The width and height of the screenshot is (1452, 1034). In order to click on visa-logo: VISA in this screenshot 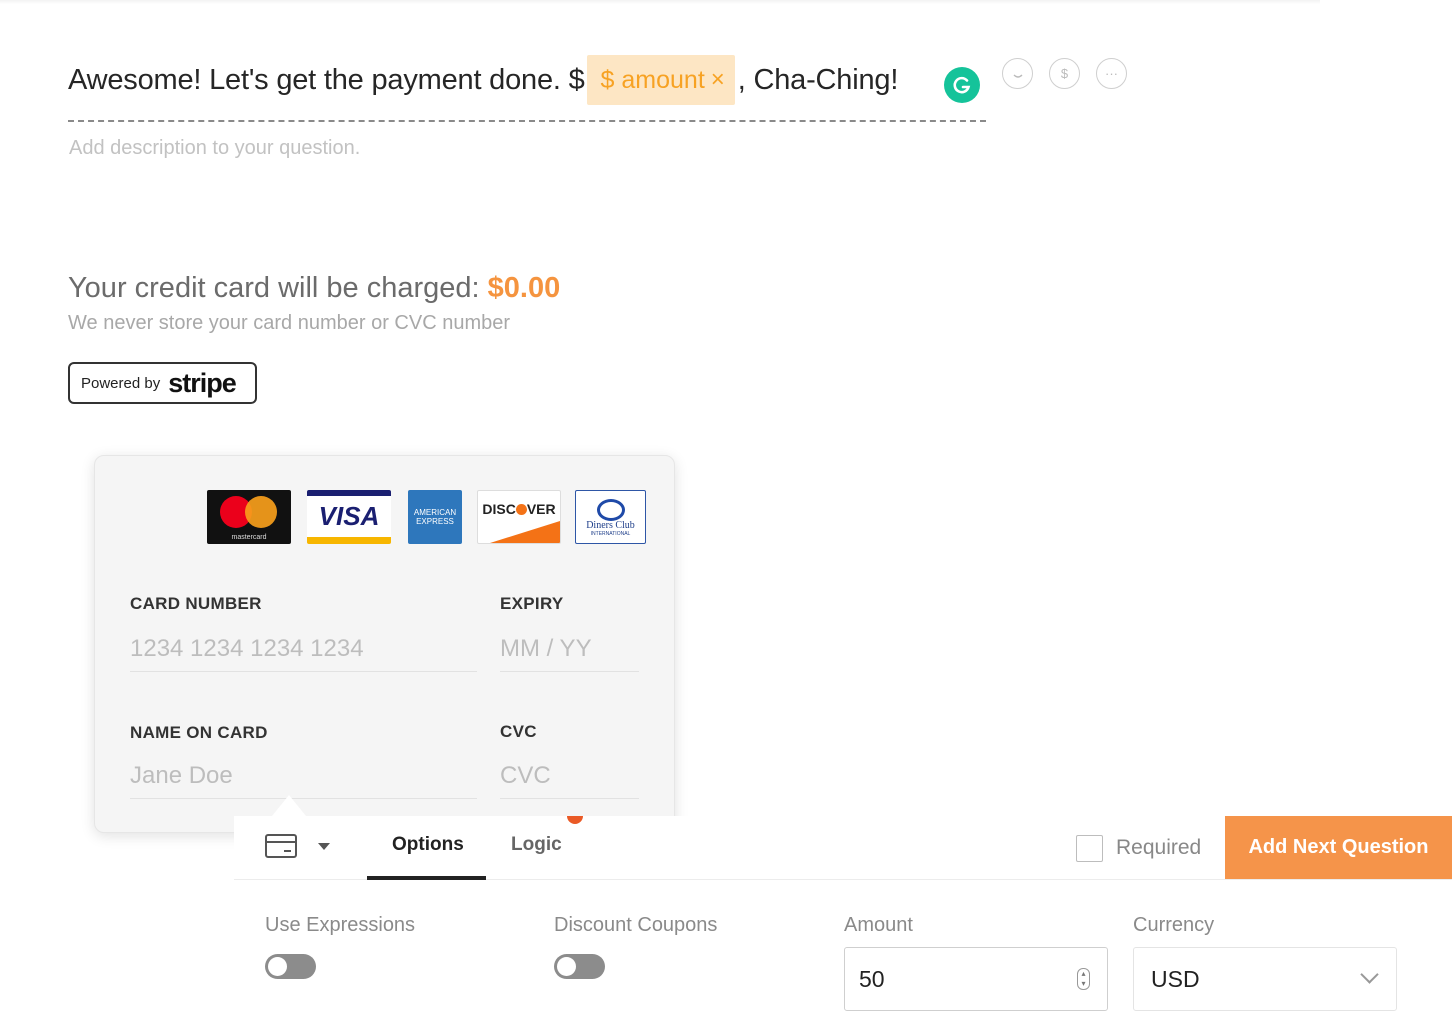, I will do `click(349, 517)`.